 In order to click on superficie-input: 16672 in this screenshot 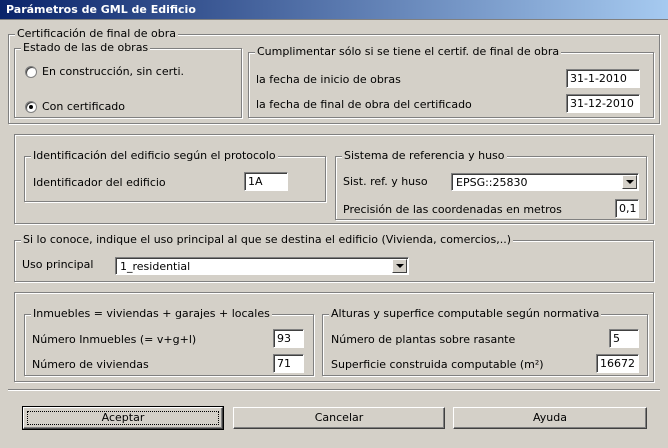, I will do `click(617, 363)`.